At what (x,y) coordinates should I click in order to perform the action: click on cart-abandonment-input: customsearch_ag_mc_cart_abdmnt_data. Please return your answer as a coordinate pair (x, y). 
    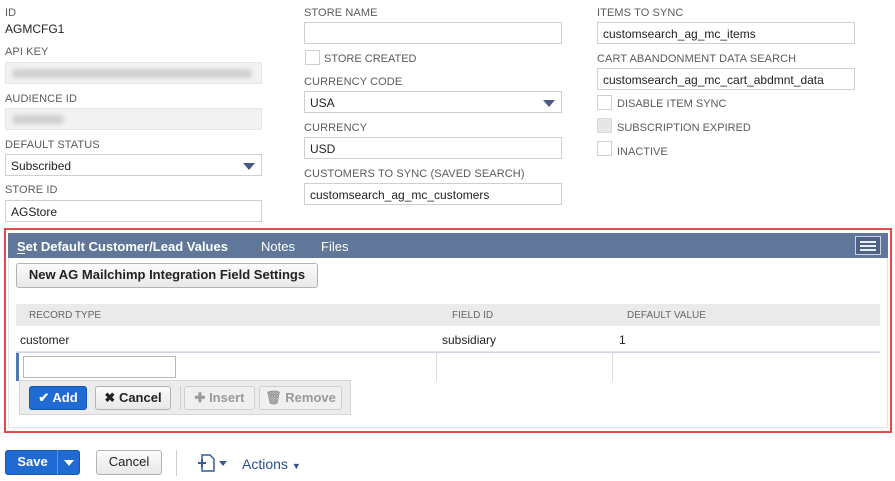
    Looking at the image, I should click on (726, 79).